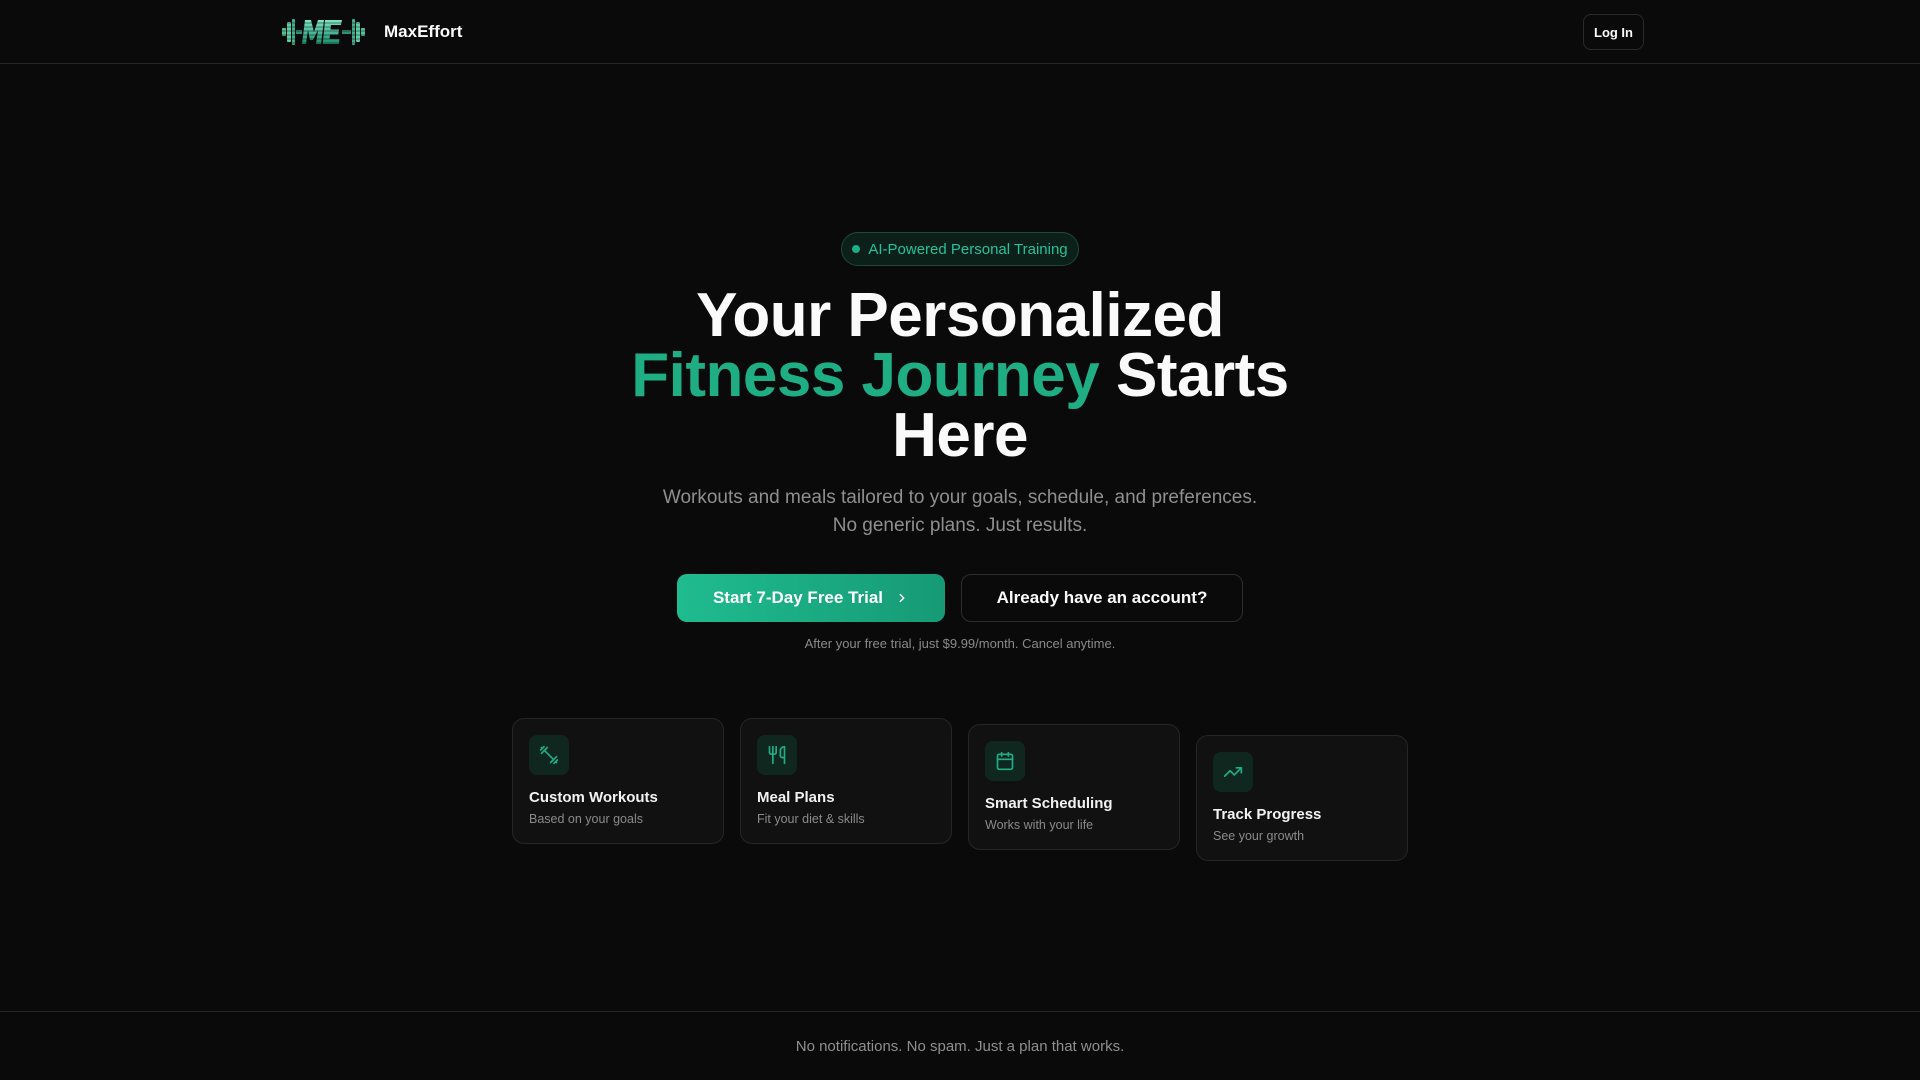 This screenshot has width=1920, height=1080. What do you see at coordinates (593, 797) in the screenshot?
I see `feature-title: Custom Workouts` at bounding box center [593, 797].